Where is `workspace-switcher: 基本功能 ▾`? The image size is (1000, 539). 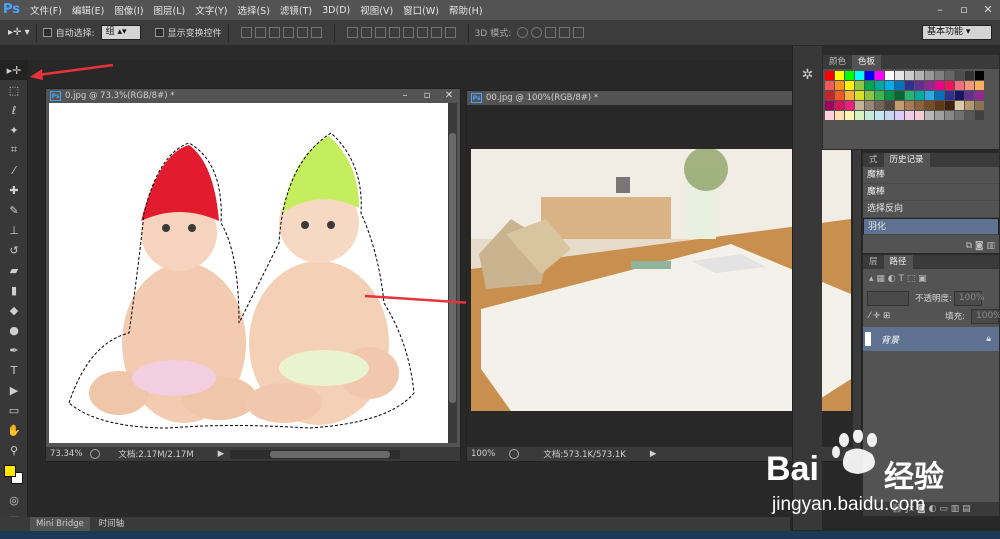
workspace-switcher: 基本功能 ▾ is located at coordinates (957, 32).